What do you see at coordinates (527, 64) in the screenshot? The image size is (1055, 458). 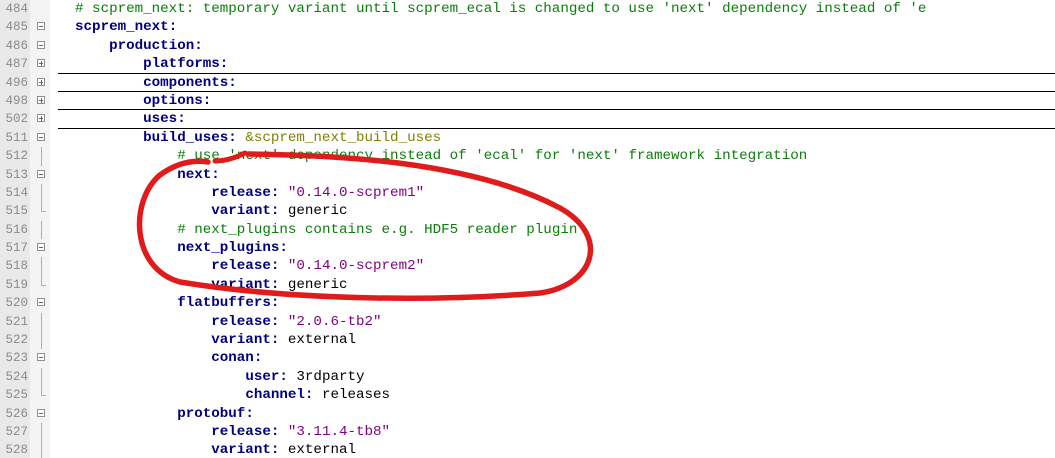 I see `code-line: 487 platforms:` at bounding box center [527, 64].